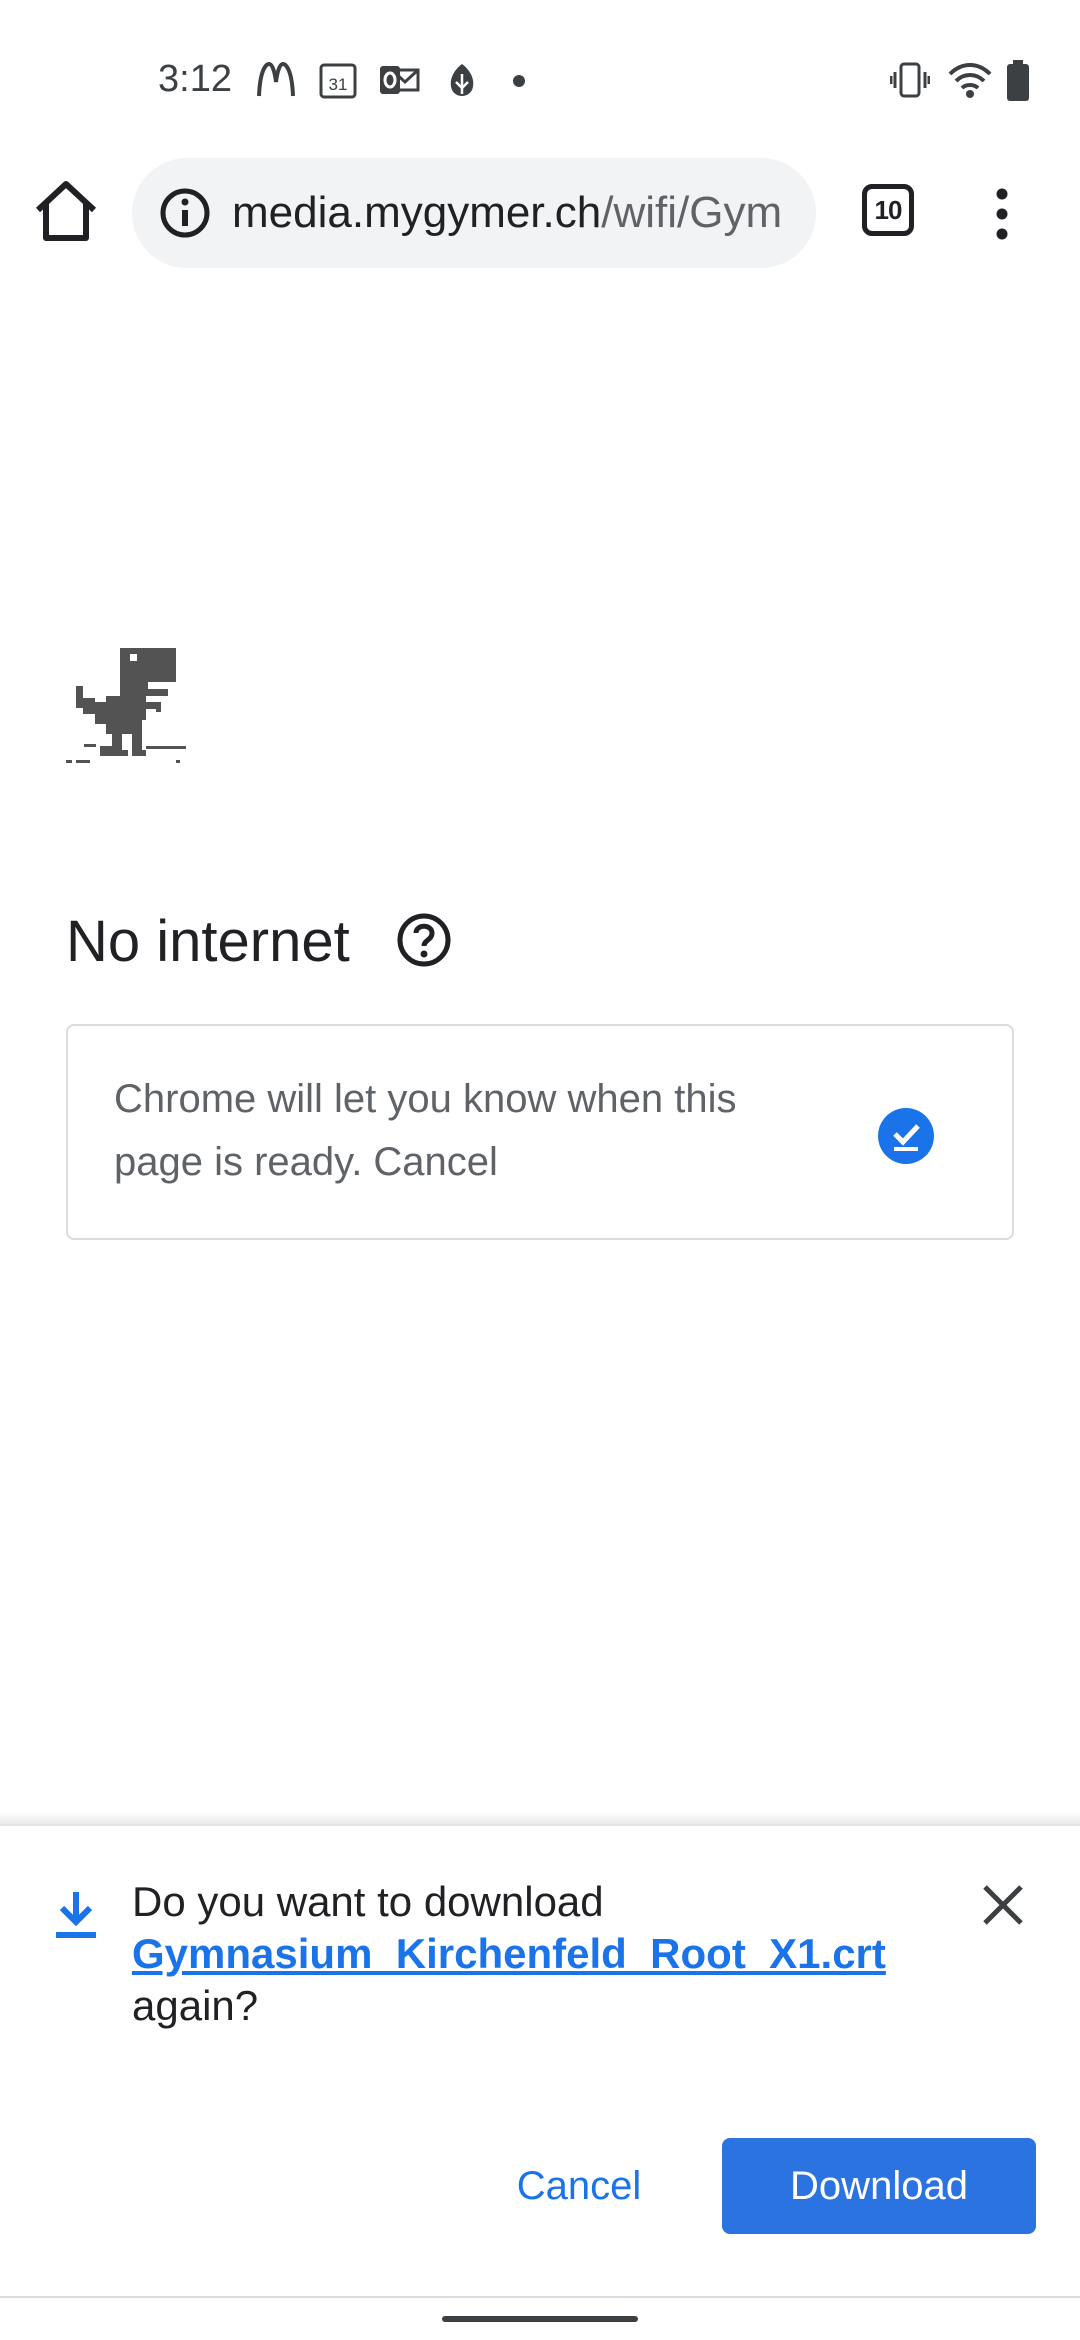 The width and height of the screenshot is (1080, 2340). Describe the element at coordinates (1018, 80) in the screenshot. I see `battery-icon` at that location.